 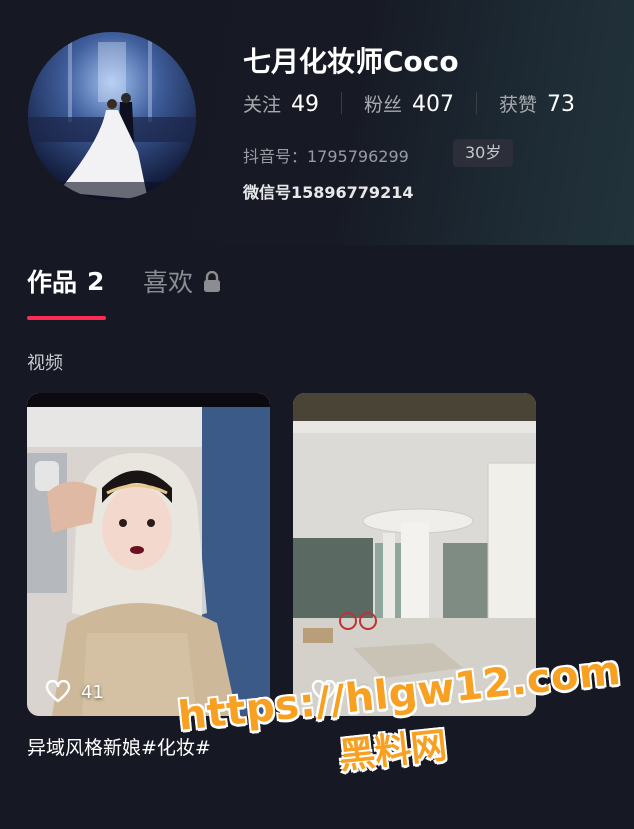 What do you see at coordinates (305, 104) in the screenshot?
I see `stat-following-value: 49` at bounding box center [305, 104].